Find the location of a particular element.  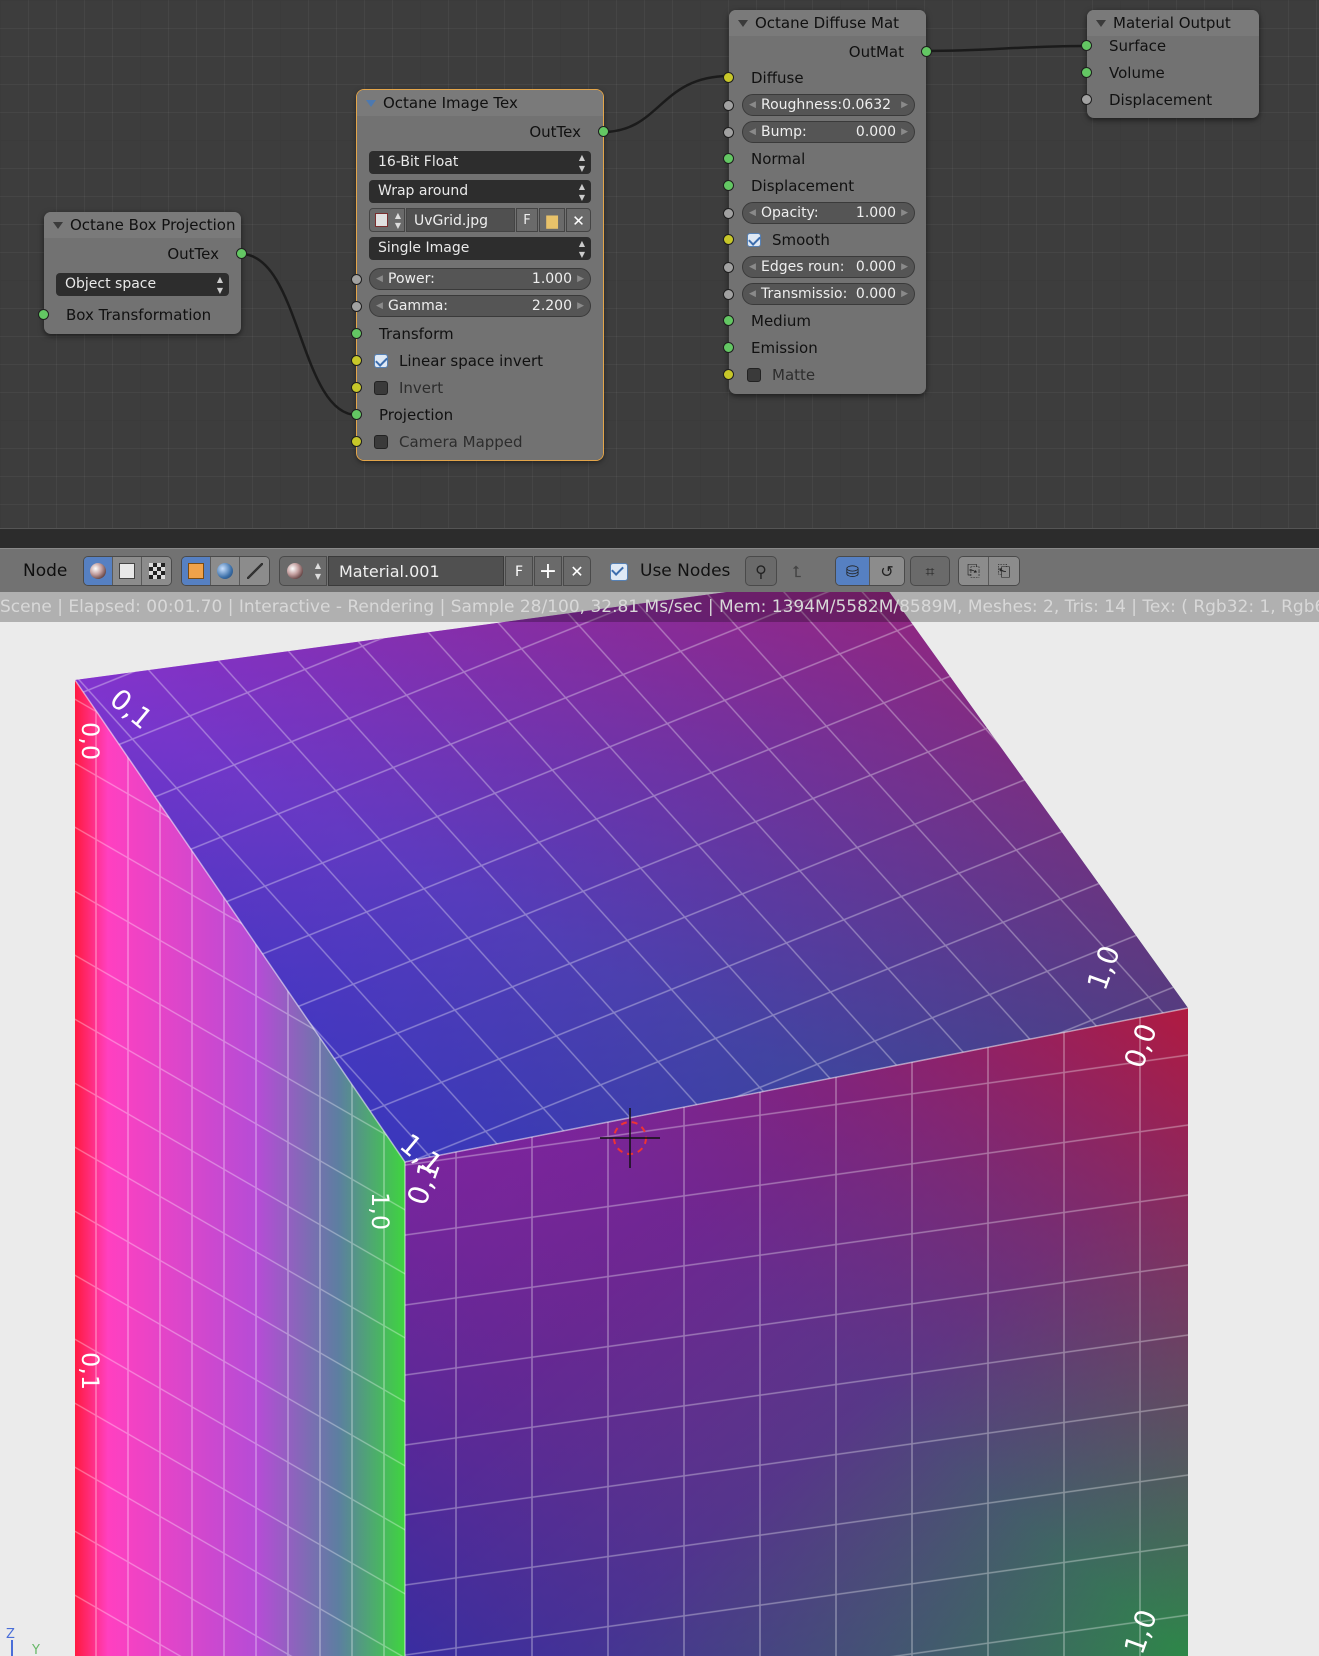

invert-checkbox is located at coordinates (381, 388).